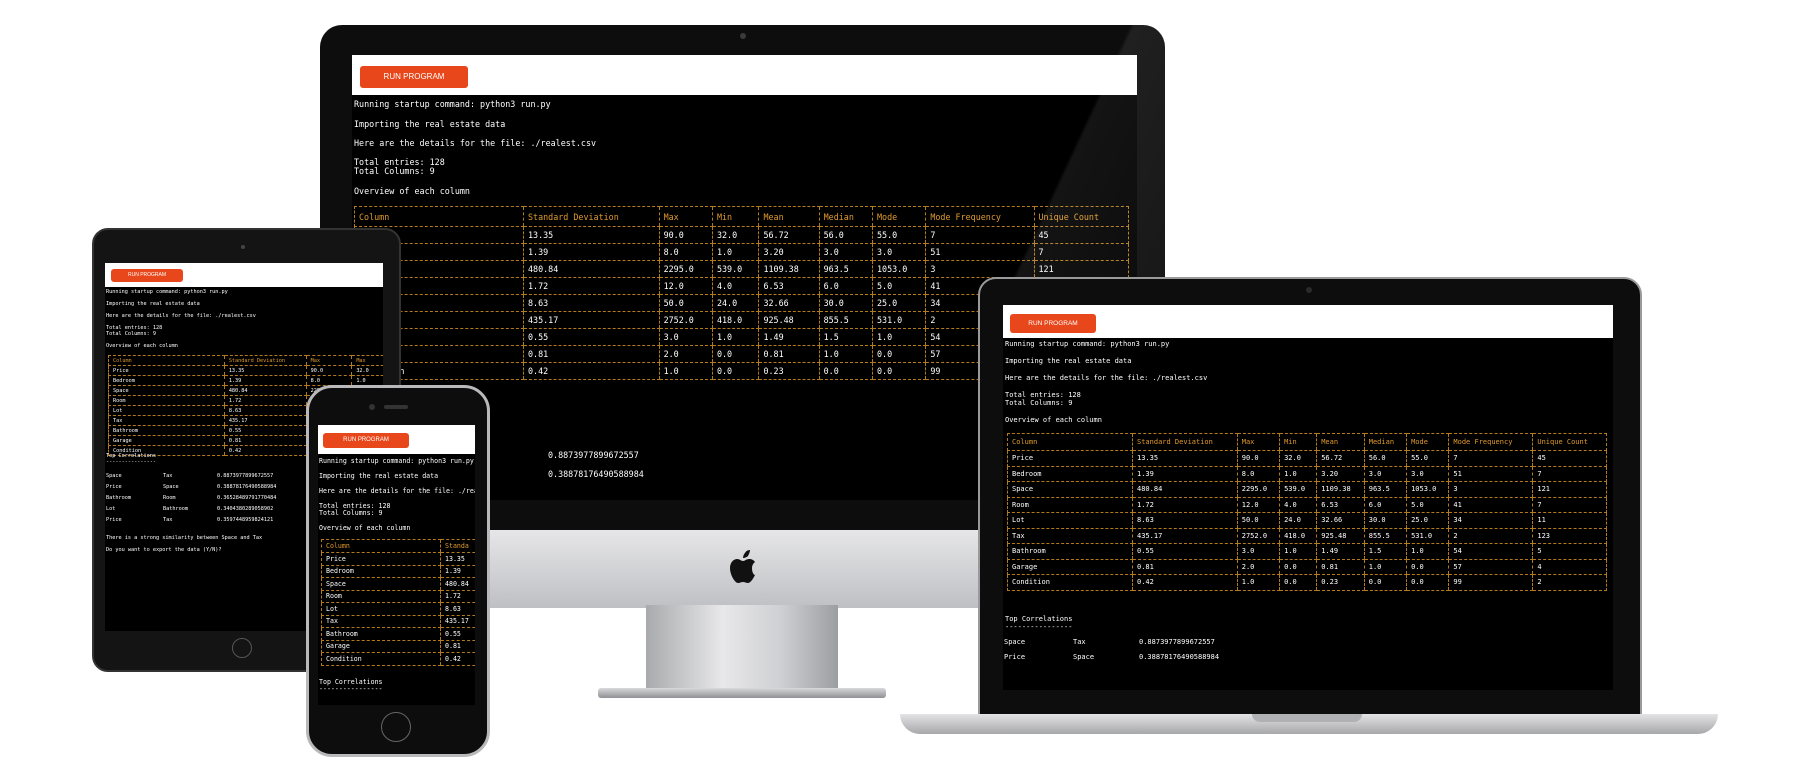  Describe the element at coordinates (153, 304) in the screenshot. I see `terminal-line: Importing the real estate data` at that location.